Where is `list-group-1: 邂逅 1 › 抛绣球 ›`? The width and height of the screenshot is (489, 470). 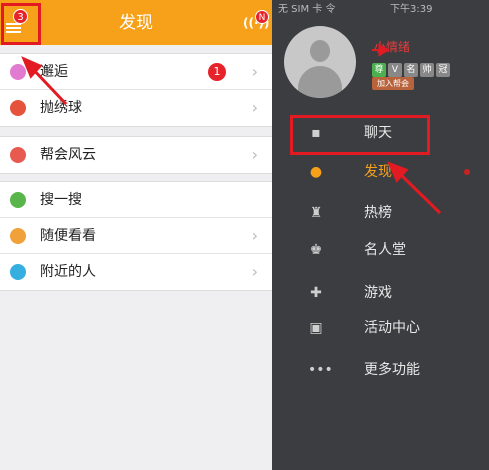
list-group-1: 邂逅 1 › 抛绣球 › is located at coordinates (136, 90).